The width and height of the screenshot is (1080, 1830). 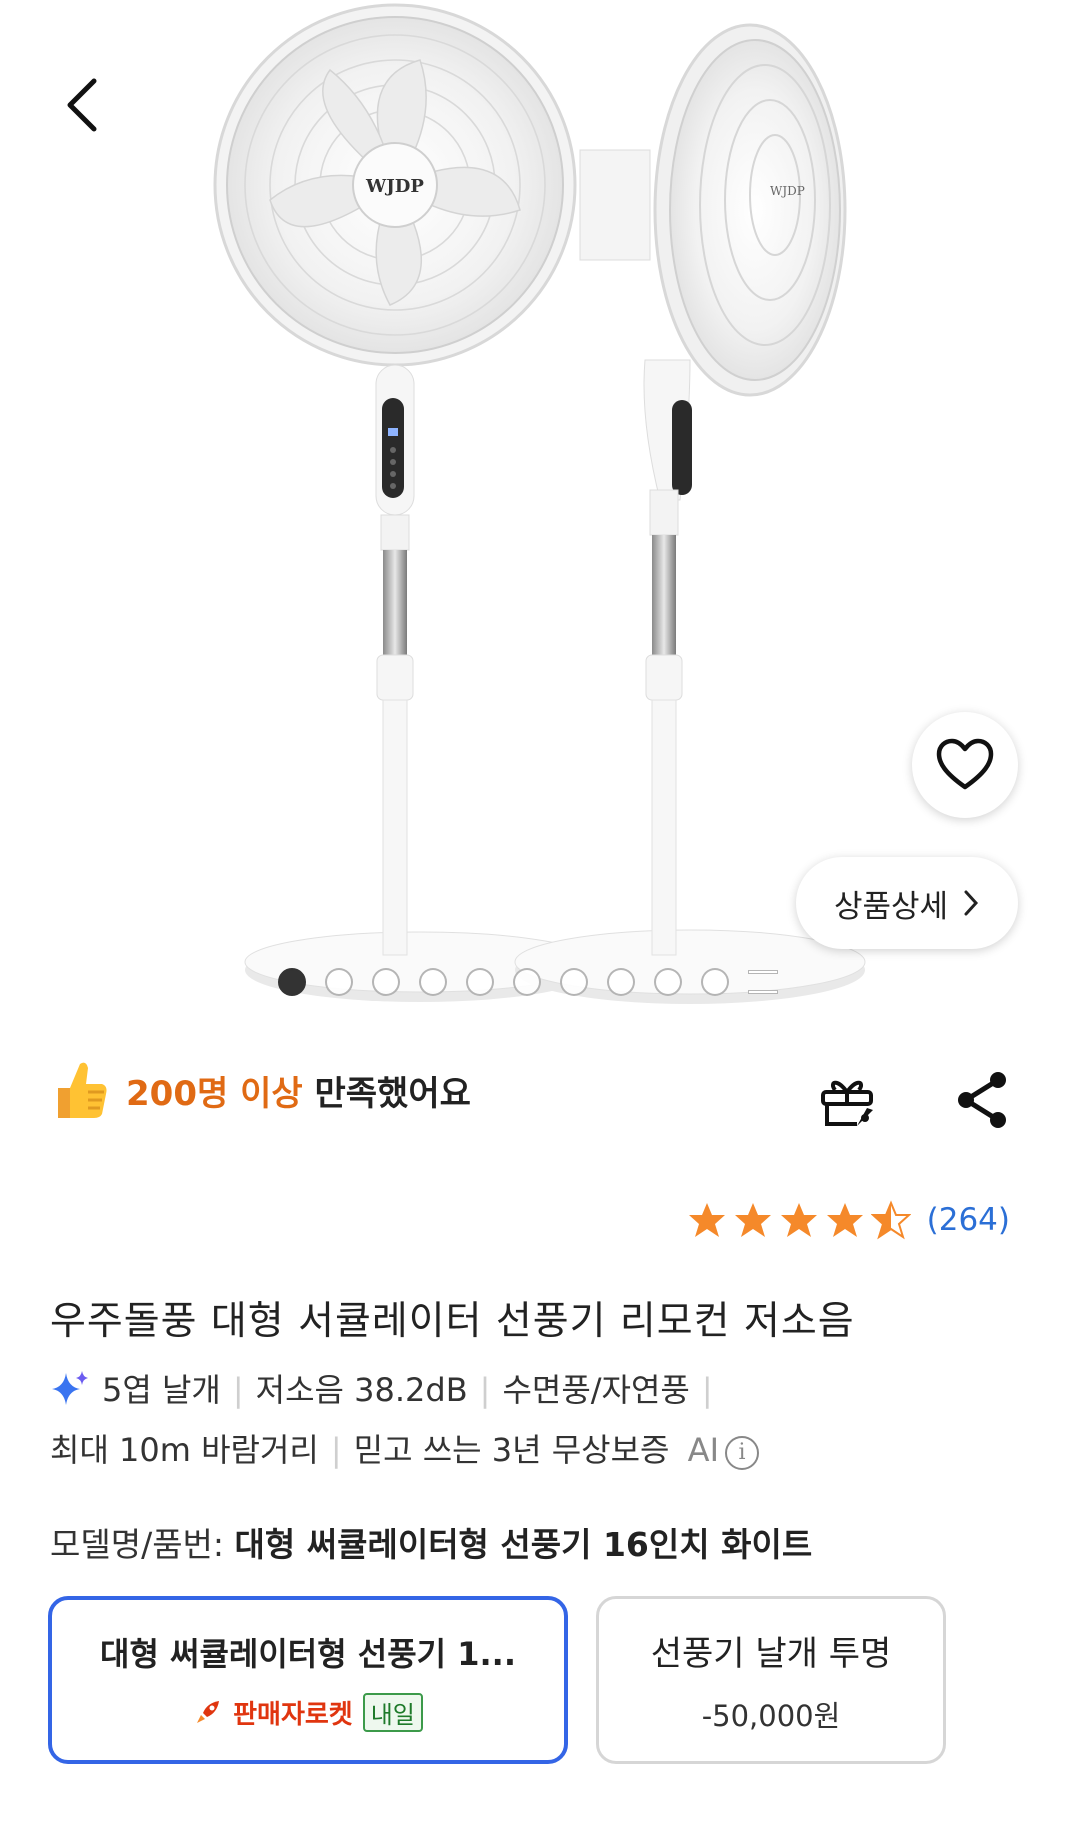 I want to click on satisfaction-count: 200명 이상, so click(x=214, y=1093).